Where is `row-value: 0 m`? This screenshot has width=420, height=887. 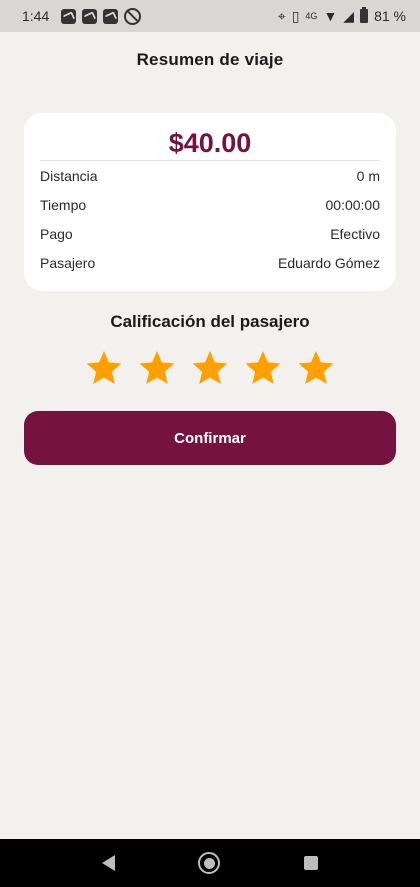
row-value: 0 m is located at coordinates (368, 176).